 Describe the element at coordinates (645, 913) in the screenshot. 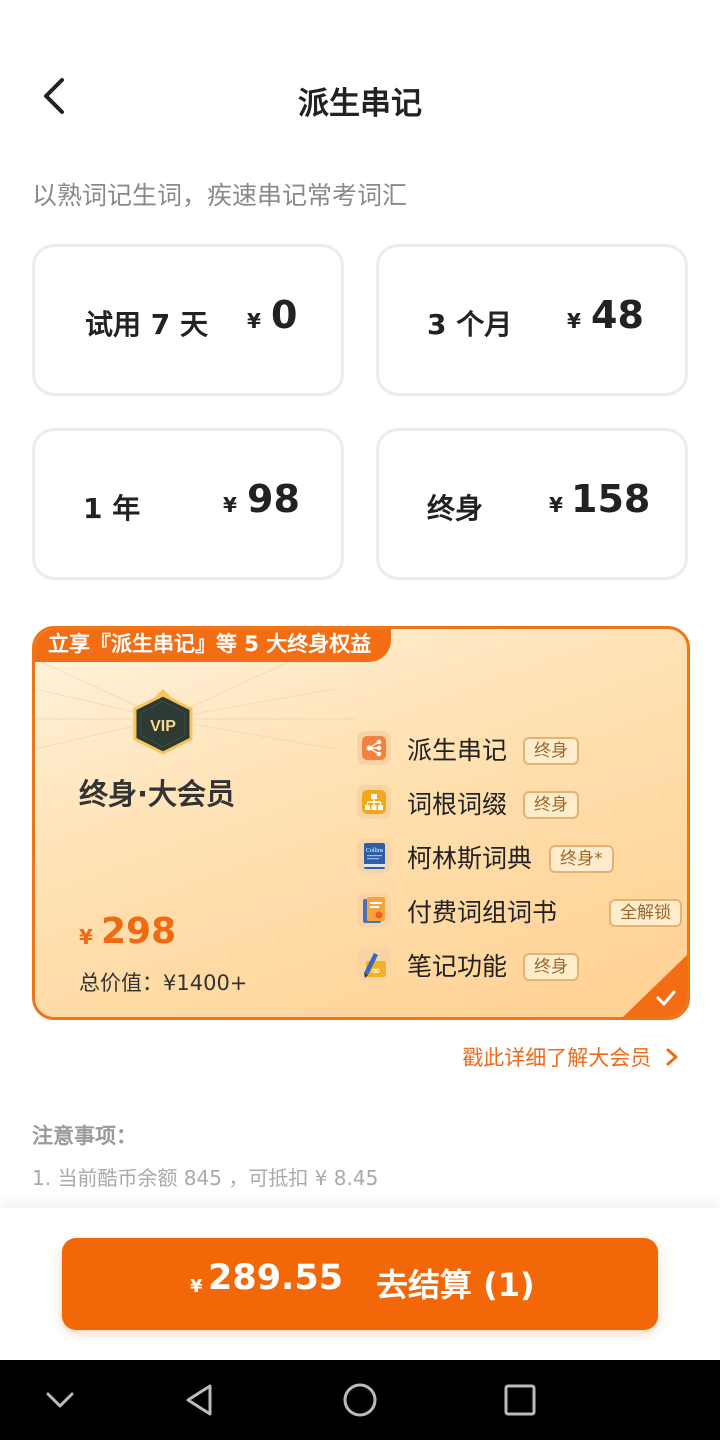

I see `benefit-tag: 全解锁` at that location.